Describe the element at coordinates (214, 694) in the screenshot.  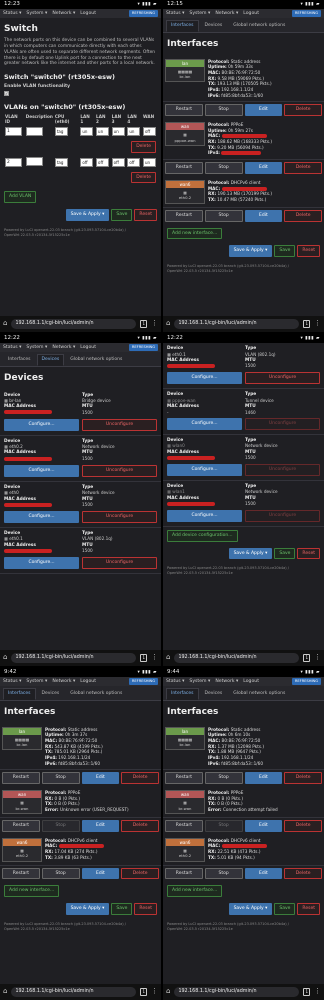
I see `tab-devices: Devices` at that location.